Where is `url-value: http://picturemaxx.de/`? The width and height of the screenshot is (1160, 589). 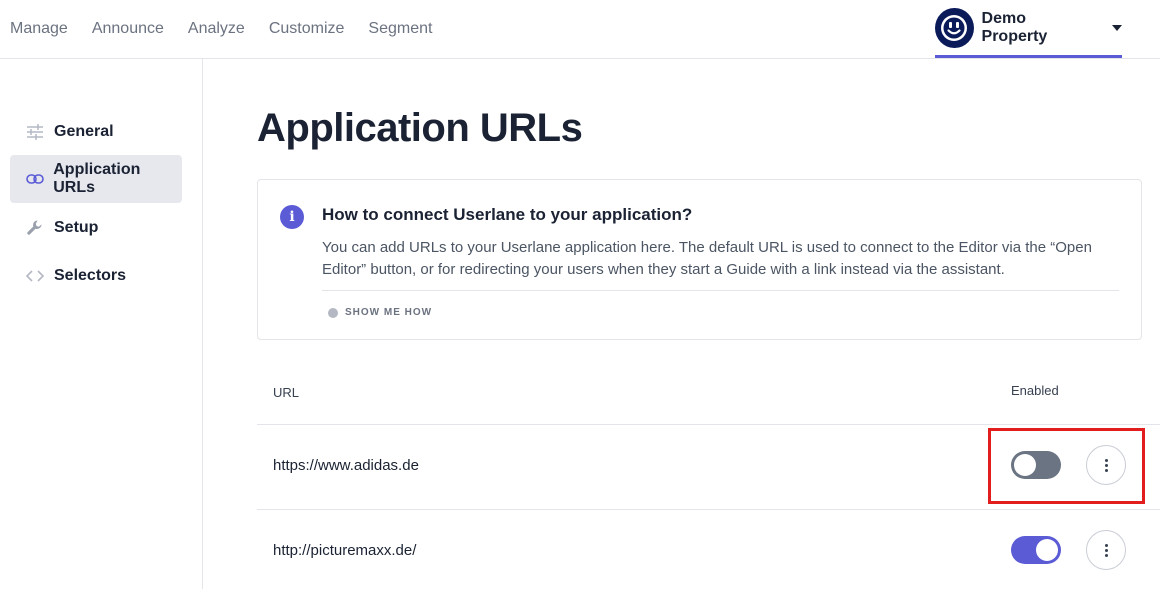
url-value: http://picturemaxx.de/ is located at coordinates (345, 550).